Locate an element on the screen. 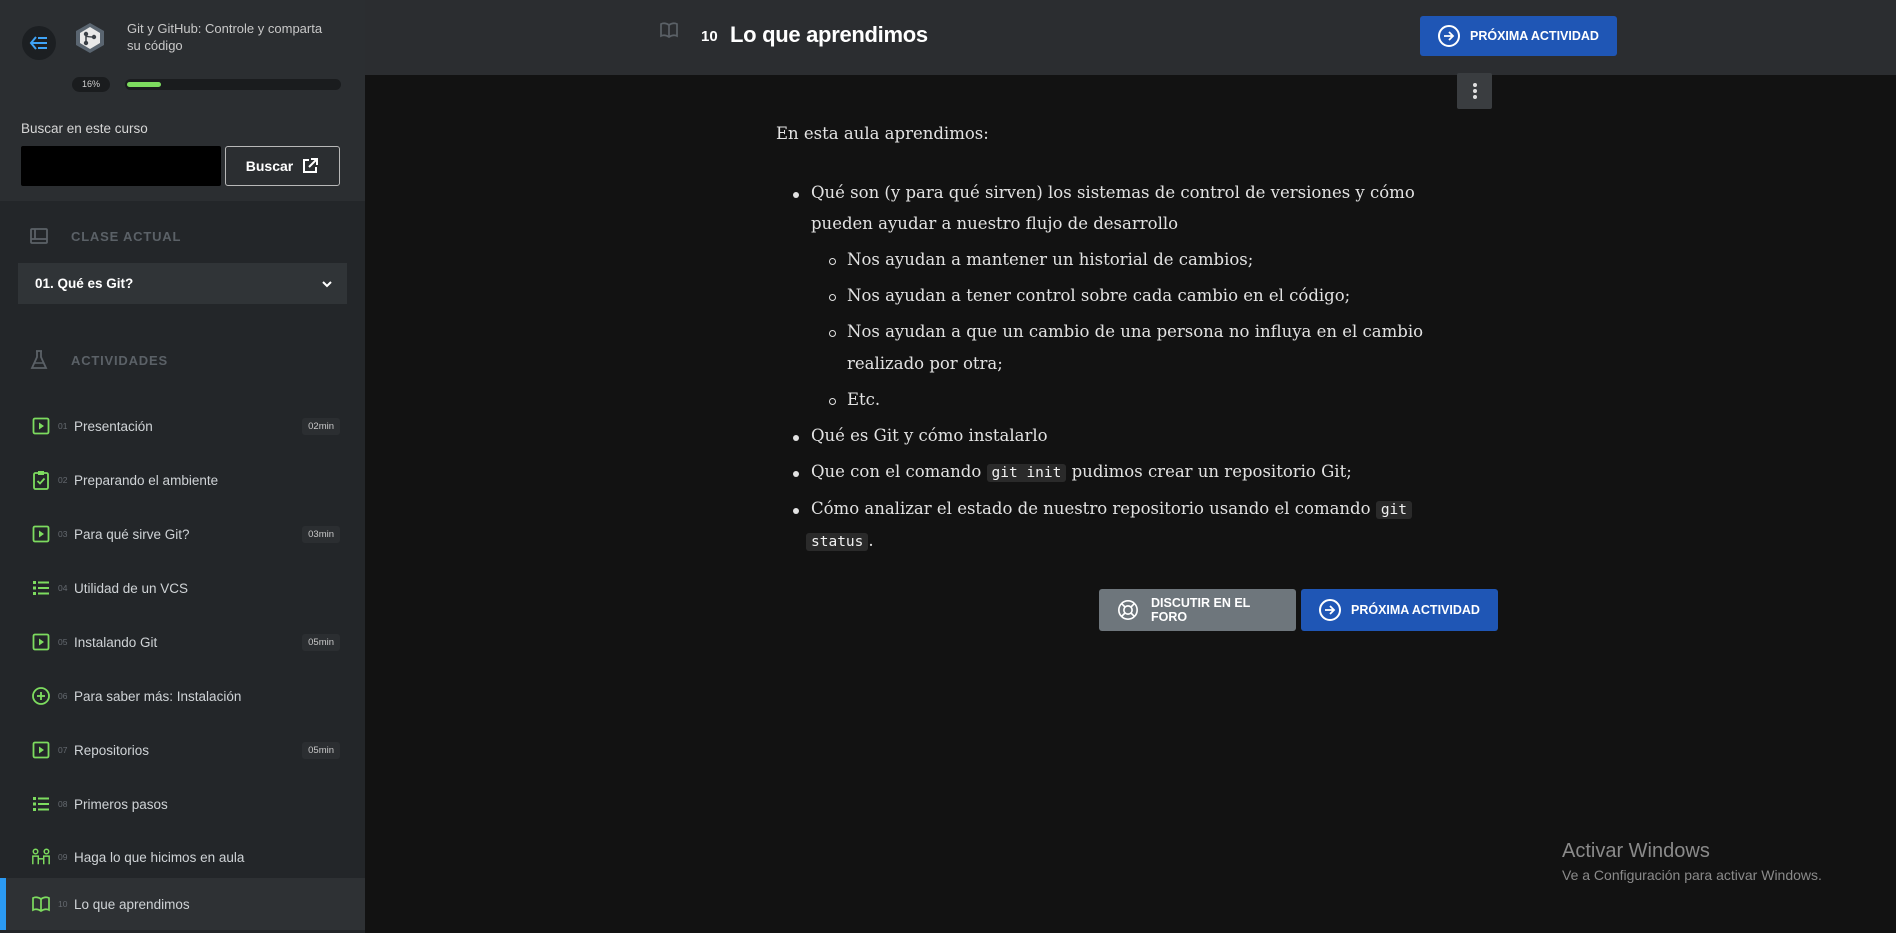 The image size is (1896, 933). activity-label: Instalando Git is located at coordinates (116, 642).